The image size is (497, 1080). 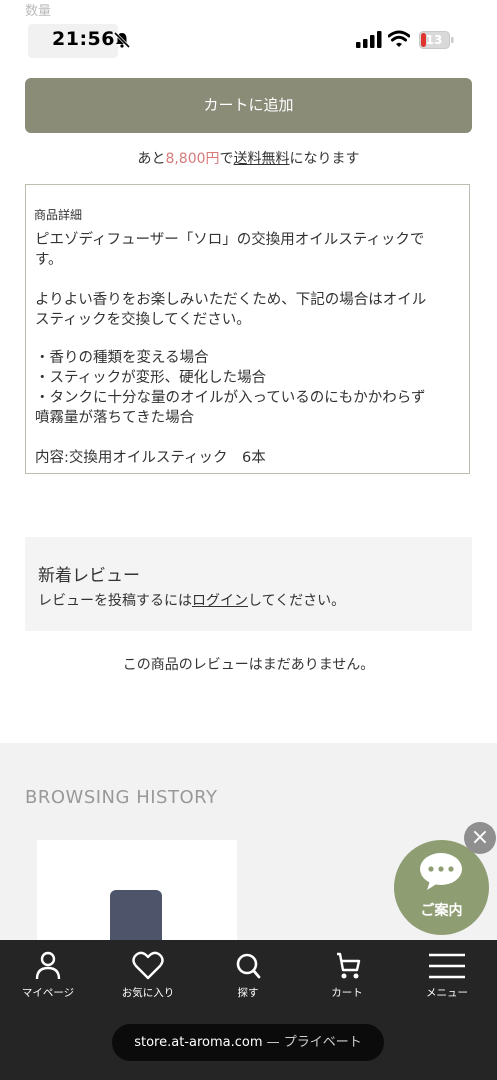 I want to click on product-detail-title: 商品詳細, so click(x=58, y=215).